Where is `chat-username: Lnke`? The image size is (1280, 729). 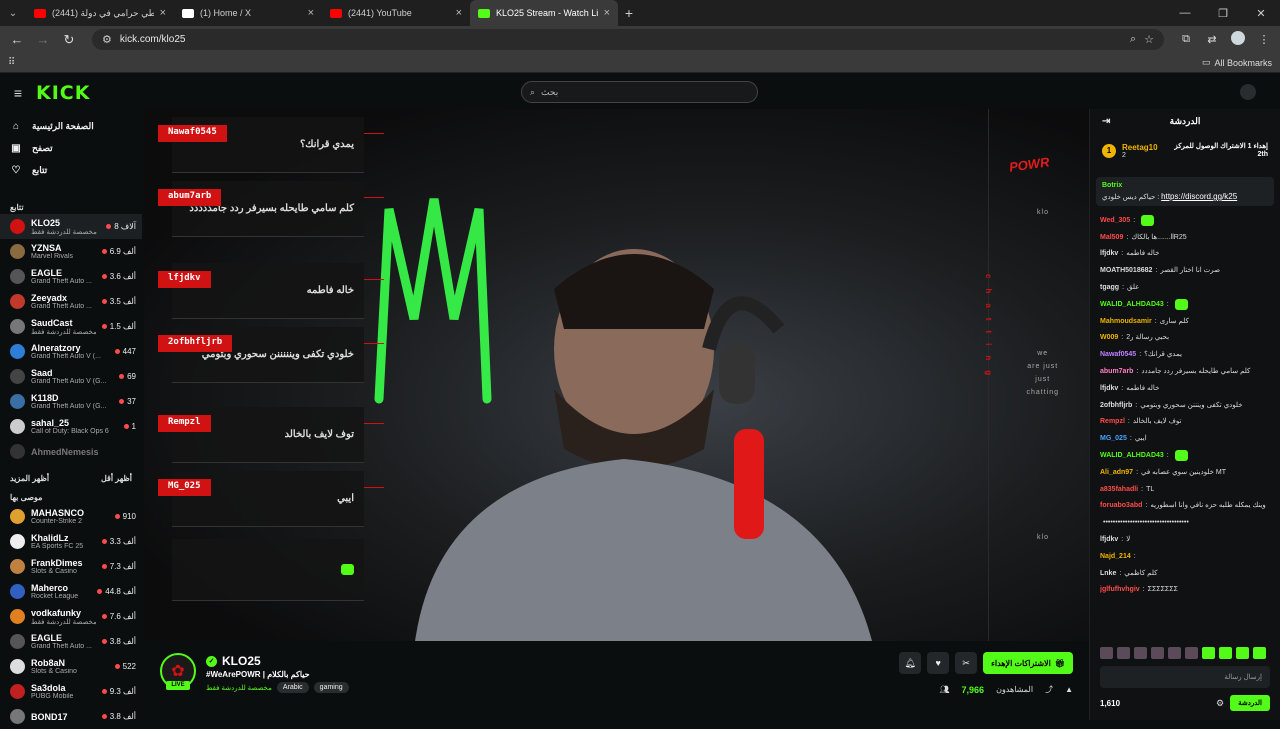 chat-username: Lnke is located at coordinates (1108, 573).